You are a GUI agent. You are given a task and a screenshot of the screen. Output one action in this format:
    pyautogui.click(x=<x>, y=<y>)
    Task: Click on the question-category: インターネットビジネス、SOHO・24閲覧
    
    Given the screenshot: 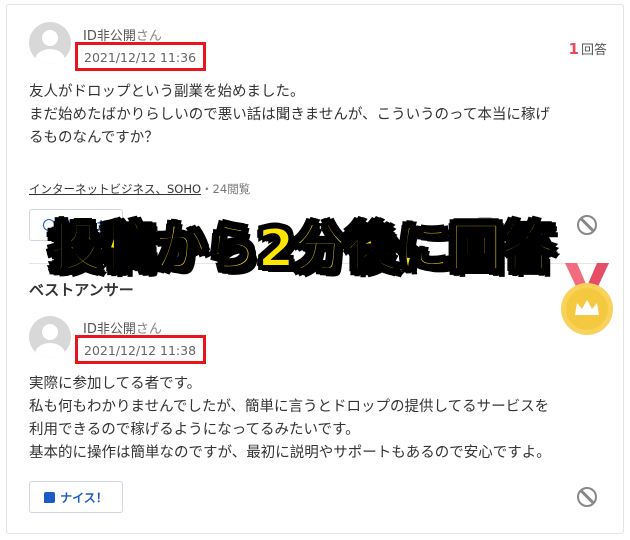 What is the action you would take?
    pyautogui.click(x=139, y=189)
    